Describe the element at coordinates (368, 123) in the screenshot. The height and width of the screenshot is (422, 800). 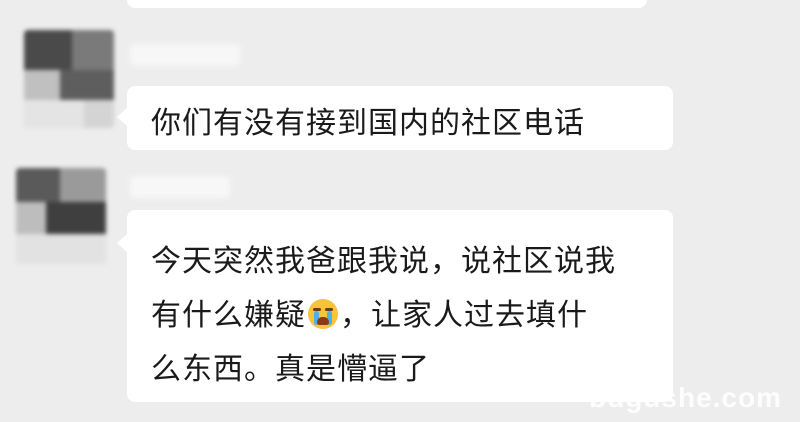
I see `message-text: 你们有没有接到国内的社区电话` at that location.